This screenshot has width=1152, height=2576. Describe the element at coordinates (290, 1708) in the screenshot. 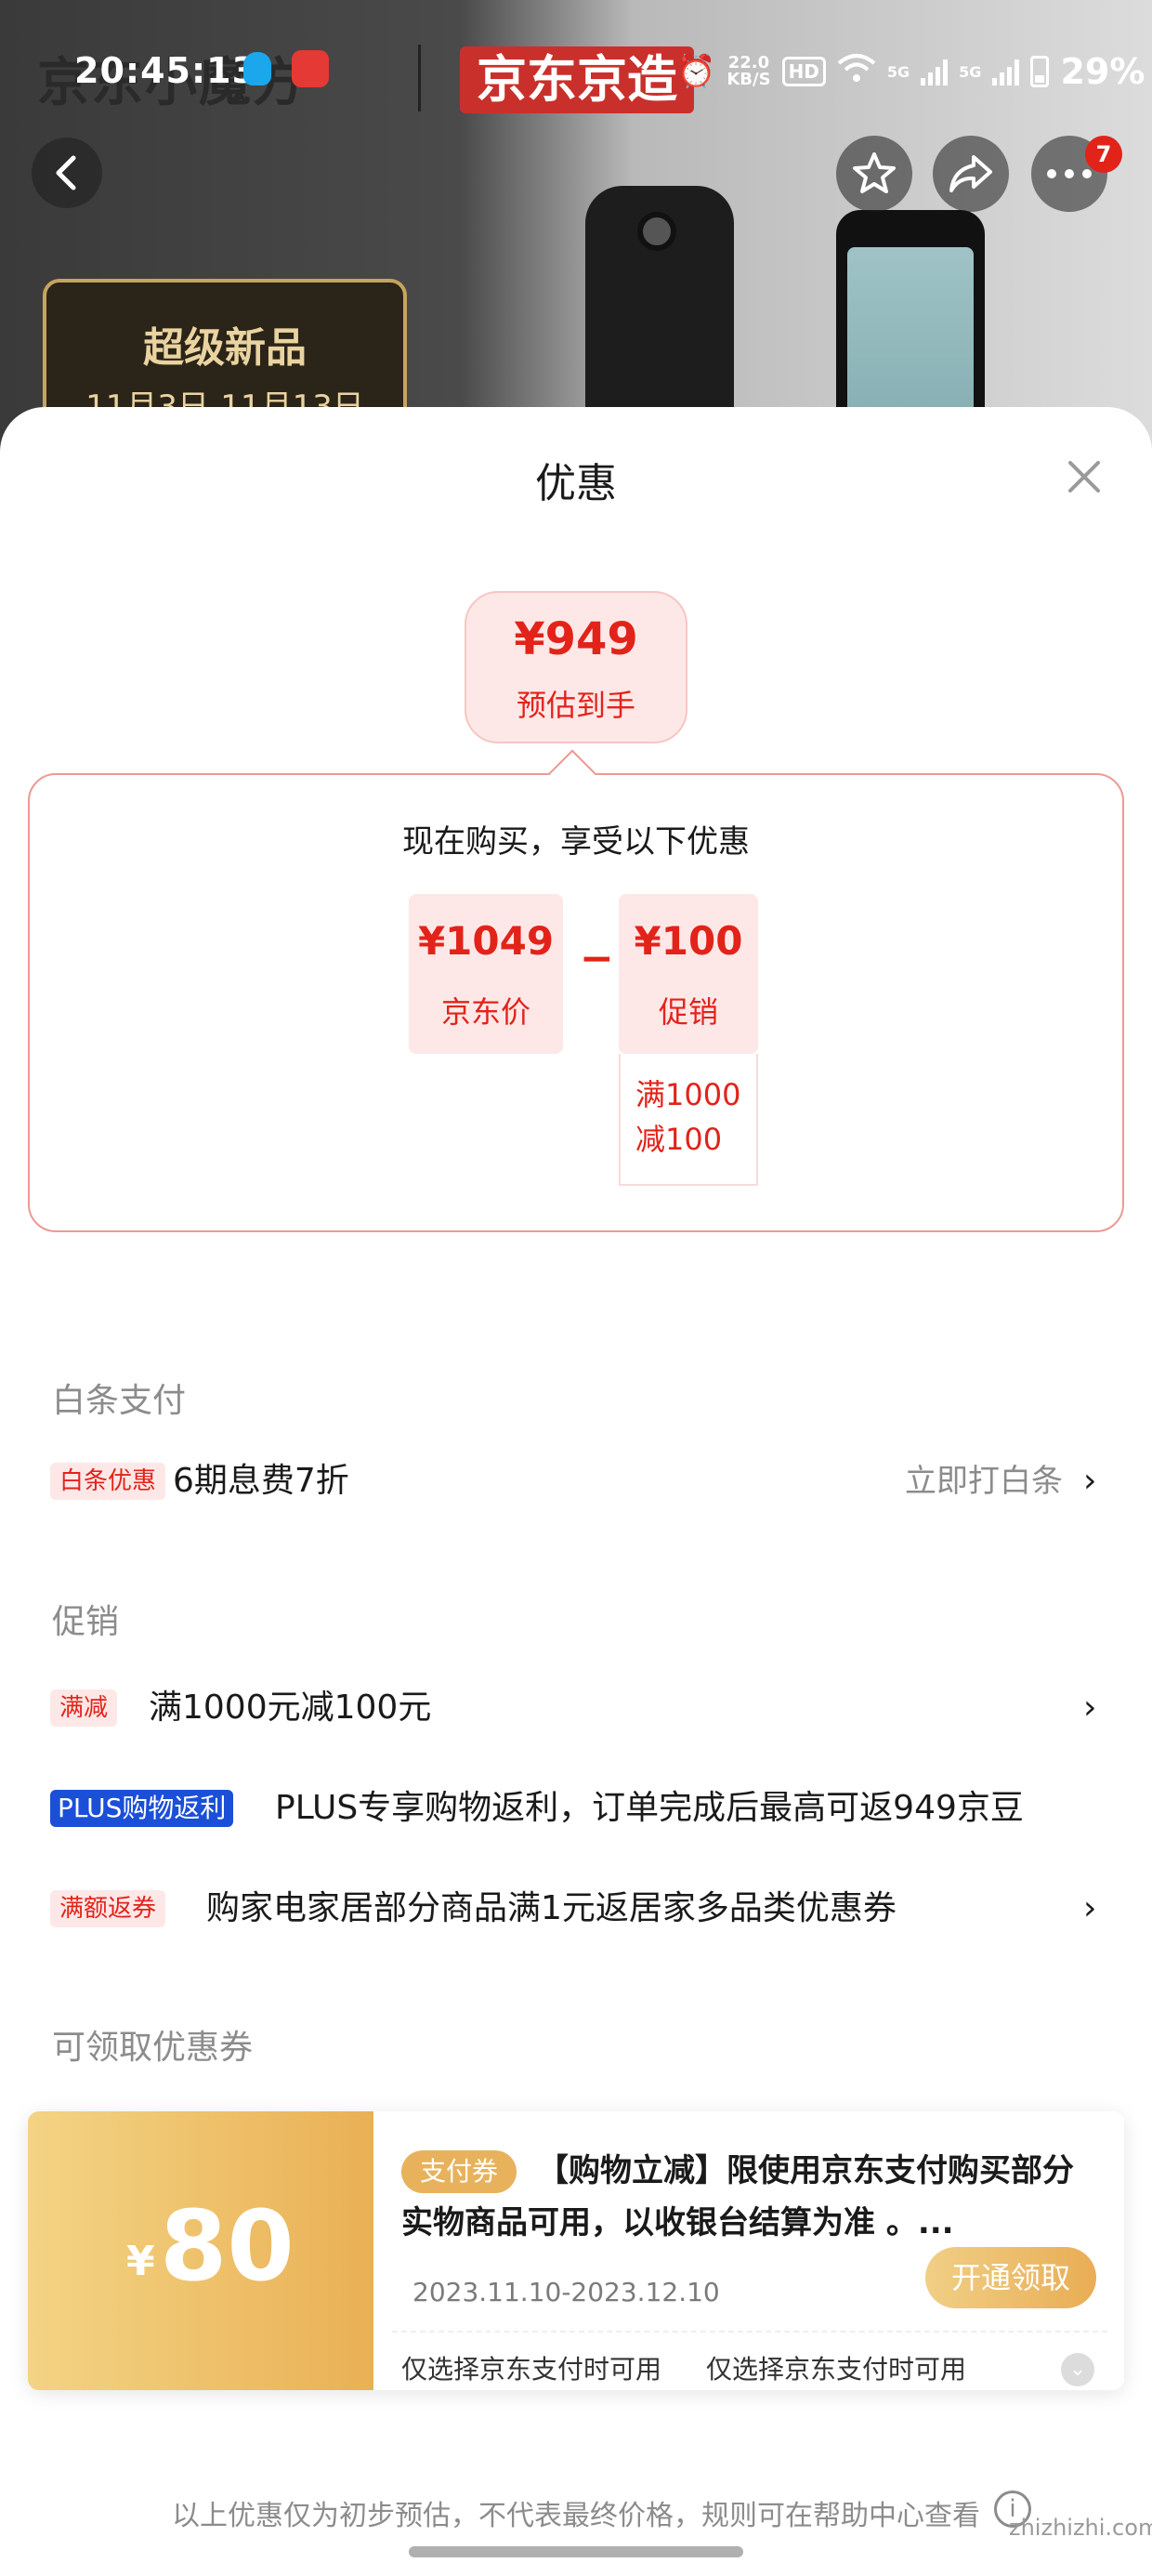

I see `promo-text: 满1000元减100元` at that location.